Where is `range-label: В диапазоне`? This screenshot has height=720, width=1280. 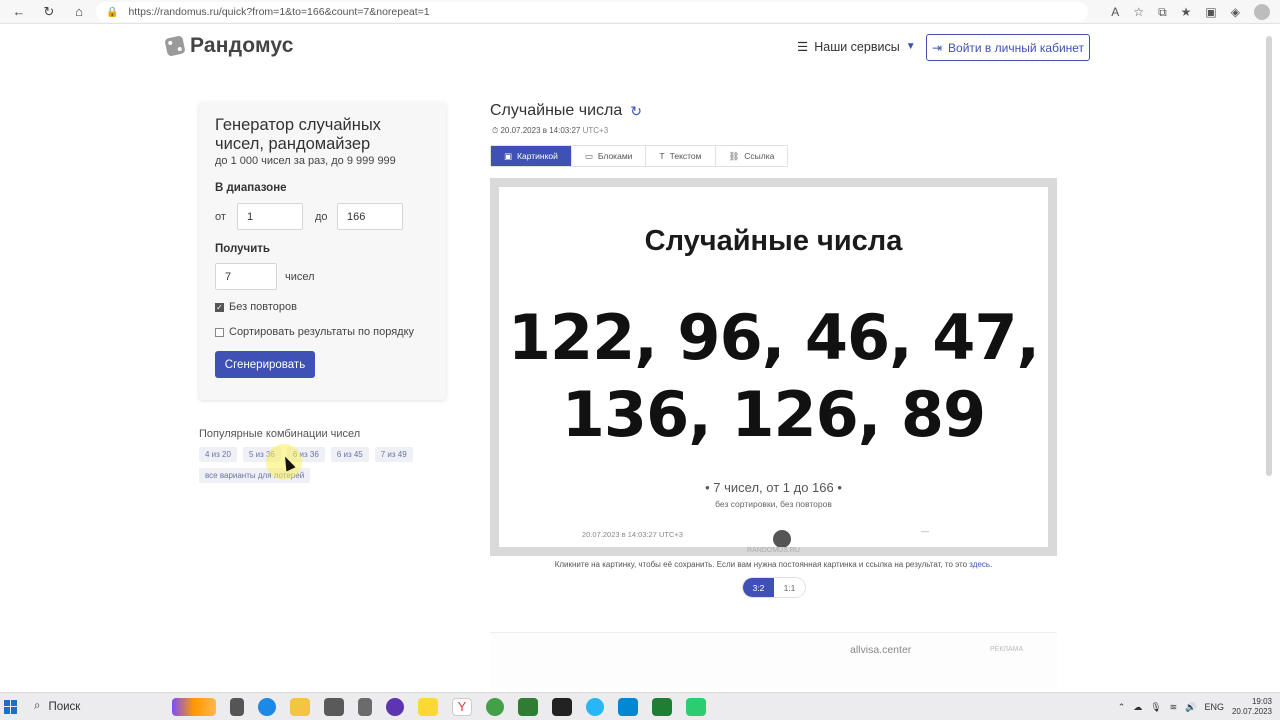
range-label: В диапазоне is located at coordinates (251, 188).